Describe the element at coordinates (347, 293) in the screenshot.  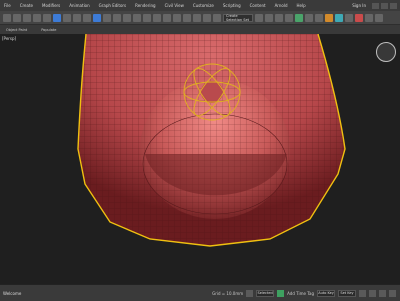
I see `set-key-button: Set Key` at that location.